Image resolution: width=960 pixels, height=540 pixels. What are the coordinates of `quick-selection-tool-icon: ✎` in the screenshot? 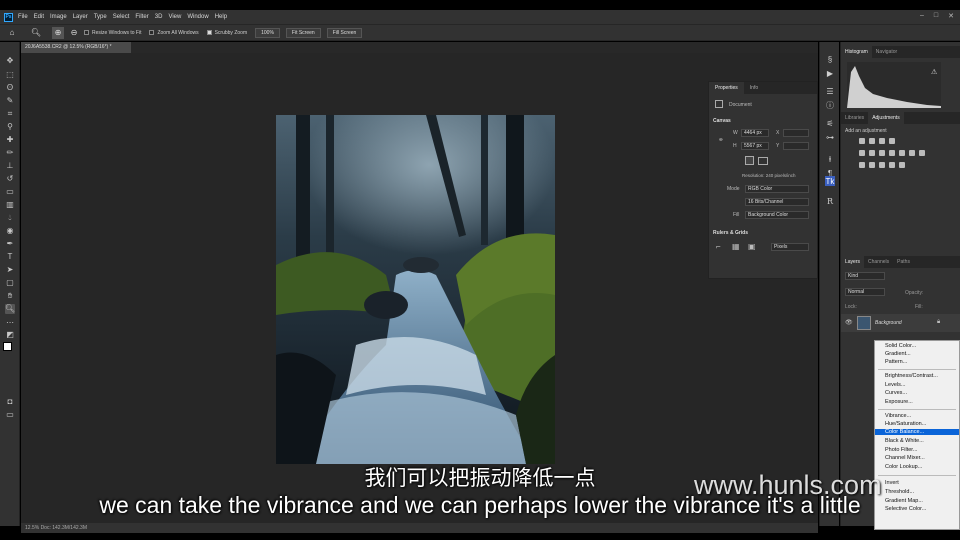 It's located at (10, 101).